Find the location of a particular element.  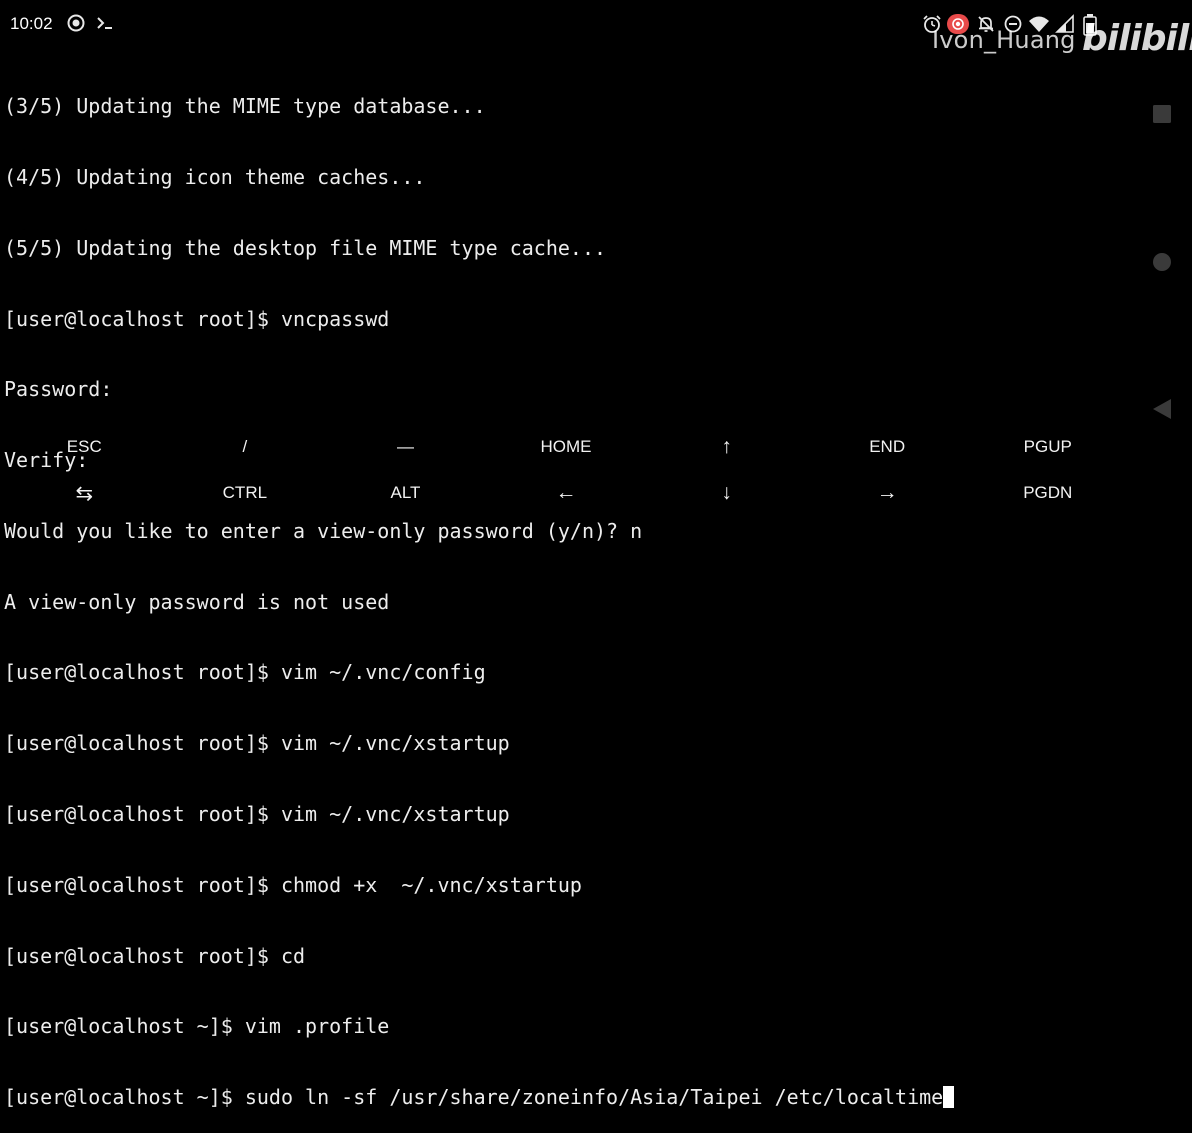

extra-keys-row-2: ⇆ CTRL ALT ← ↓ → PGDN is located at coordinates (566, 493).